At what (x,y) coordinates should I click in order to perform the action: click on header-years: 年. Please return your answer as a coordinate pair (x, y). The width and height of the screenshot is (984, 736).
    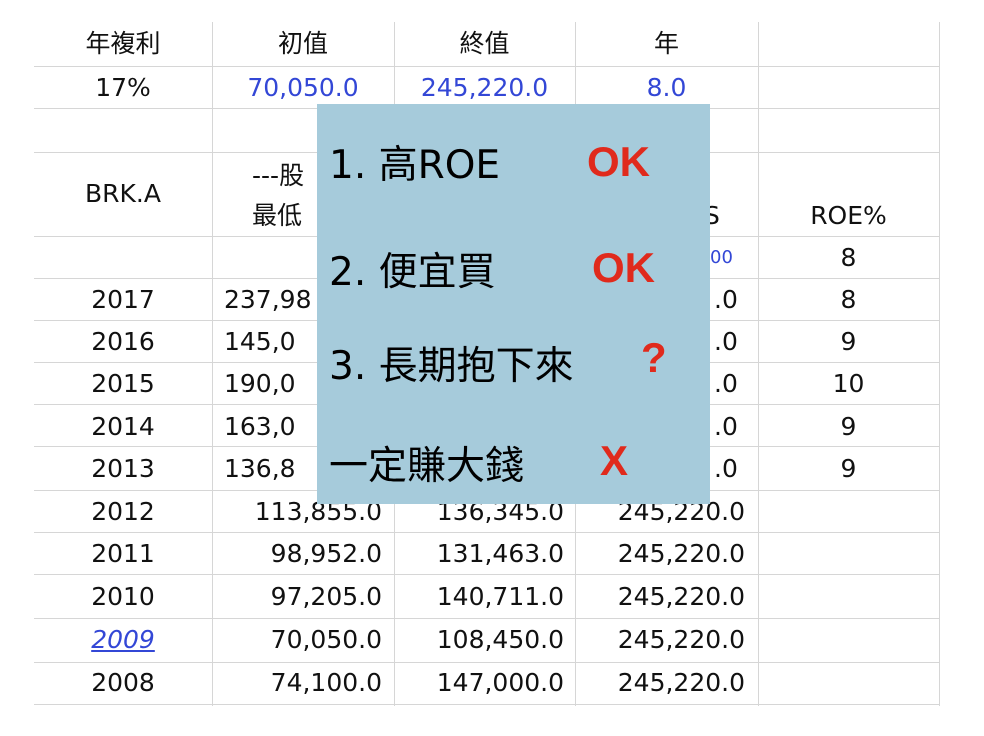
    Looking at the image, I should click on (666, 43).